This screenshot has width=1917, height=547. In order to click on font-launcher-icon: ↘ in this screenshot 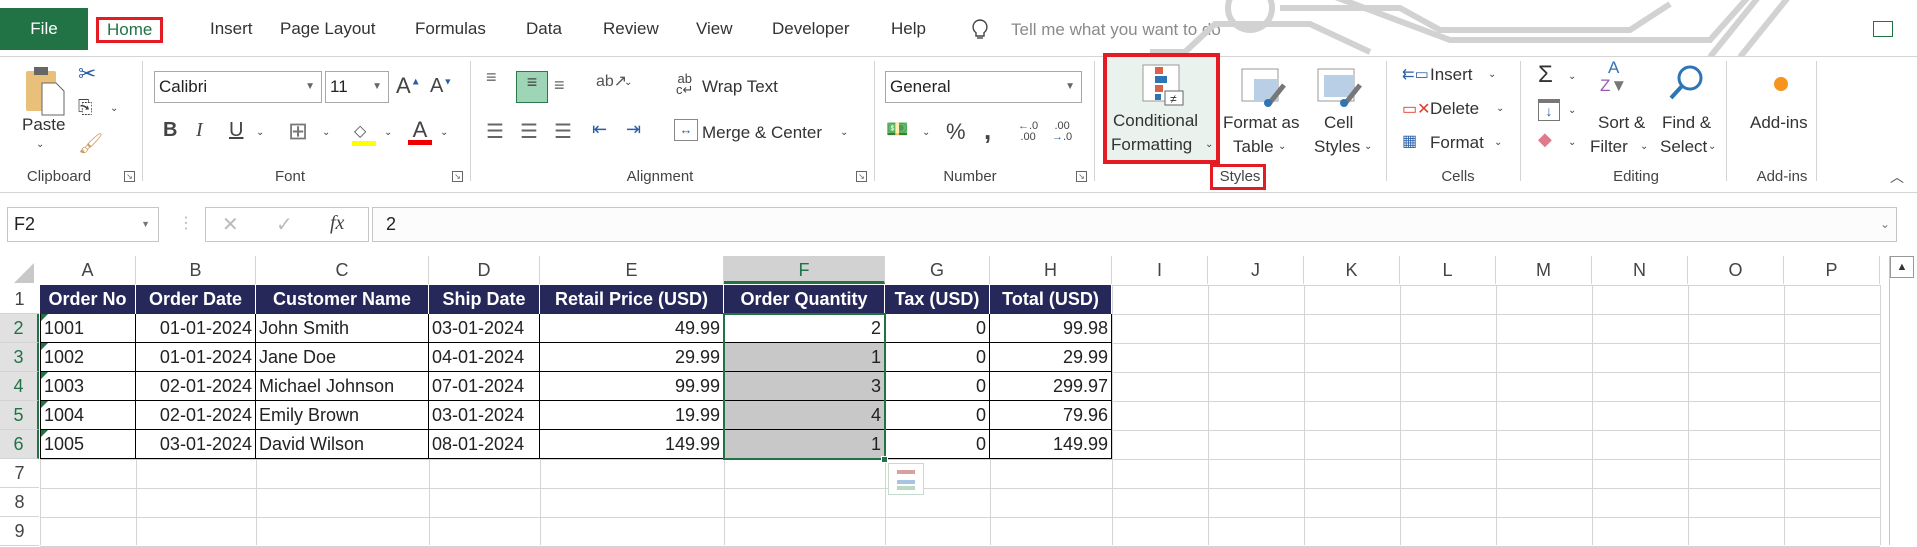, I will do `click(457, 176)`.